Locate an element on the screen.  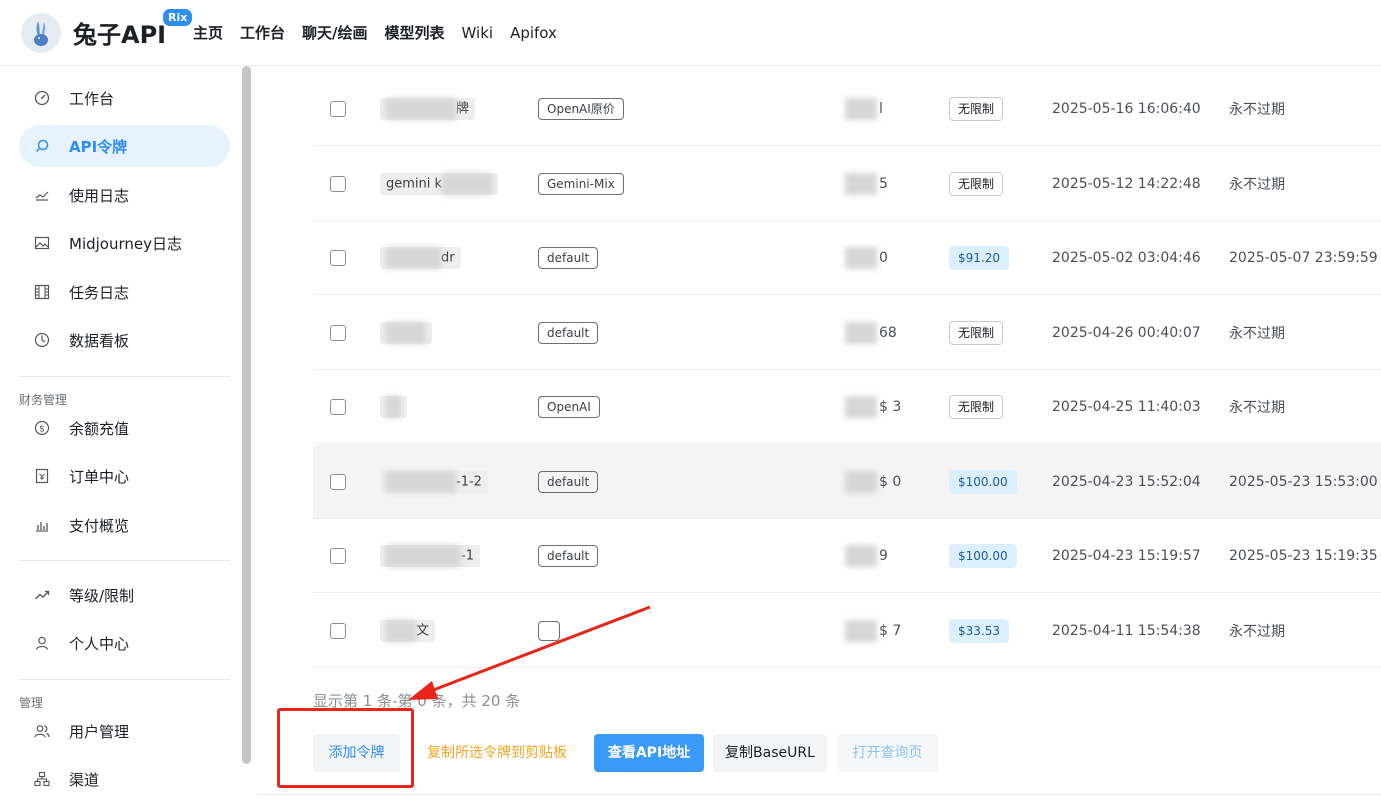
used-quota-text: $ 3 is located at coordinates (890, 407).